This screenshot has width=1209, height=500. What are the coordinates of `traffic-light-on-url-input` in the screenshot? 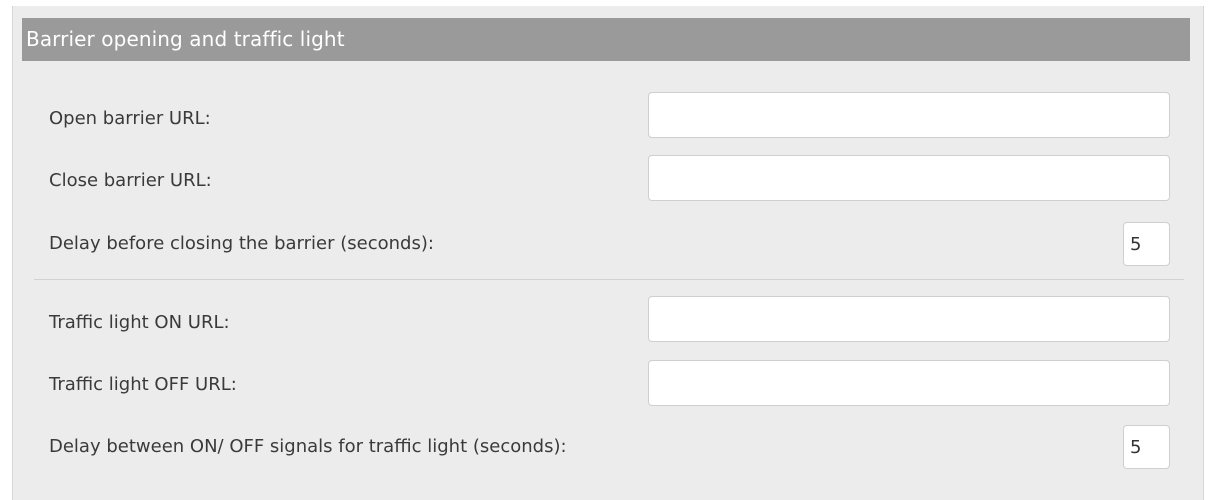 It's located at (909, 319).